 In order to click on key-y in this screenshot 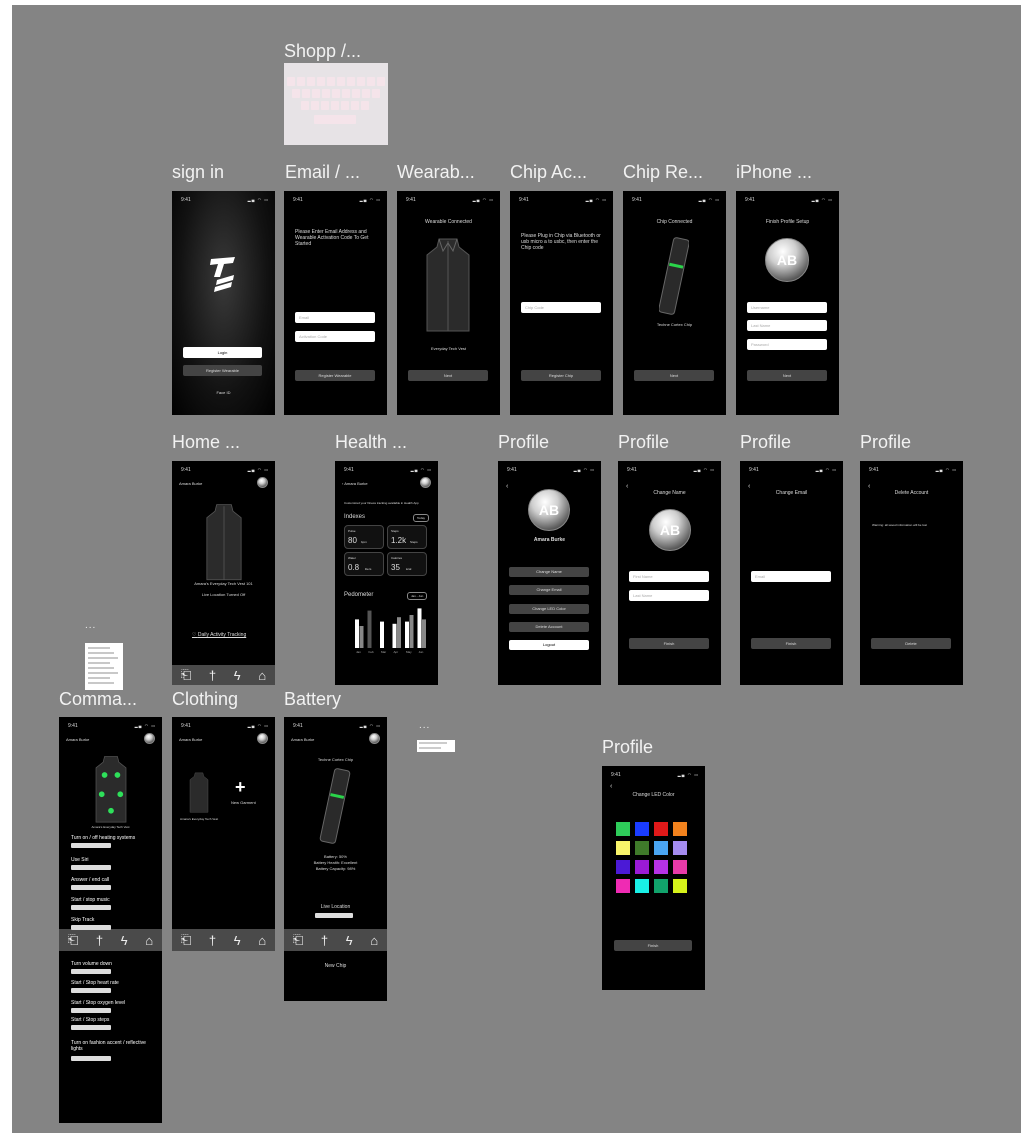, I will do `click(341, 81)`.